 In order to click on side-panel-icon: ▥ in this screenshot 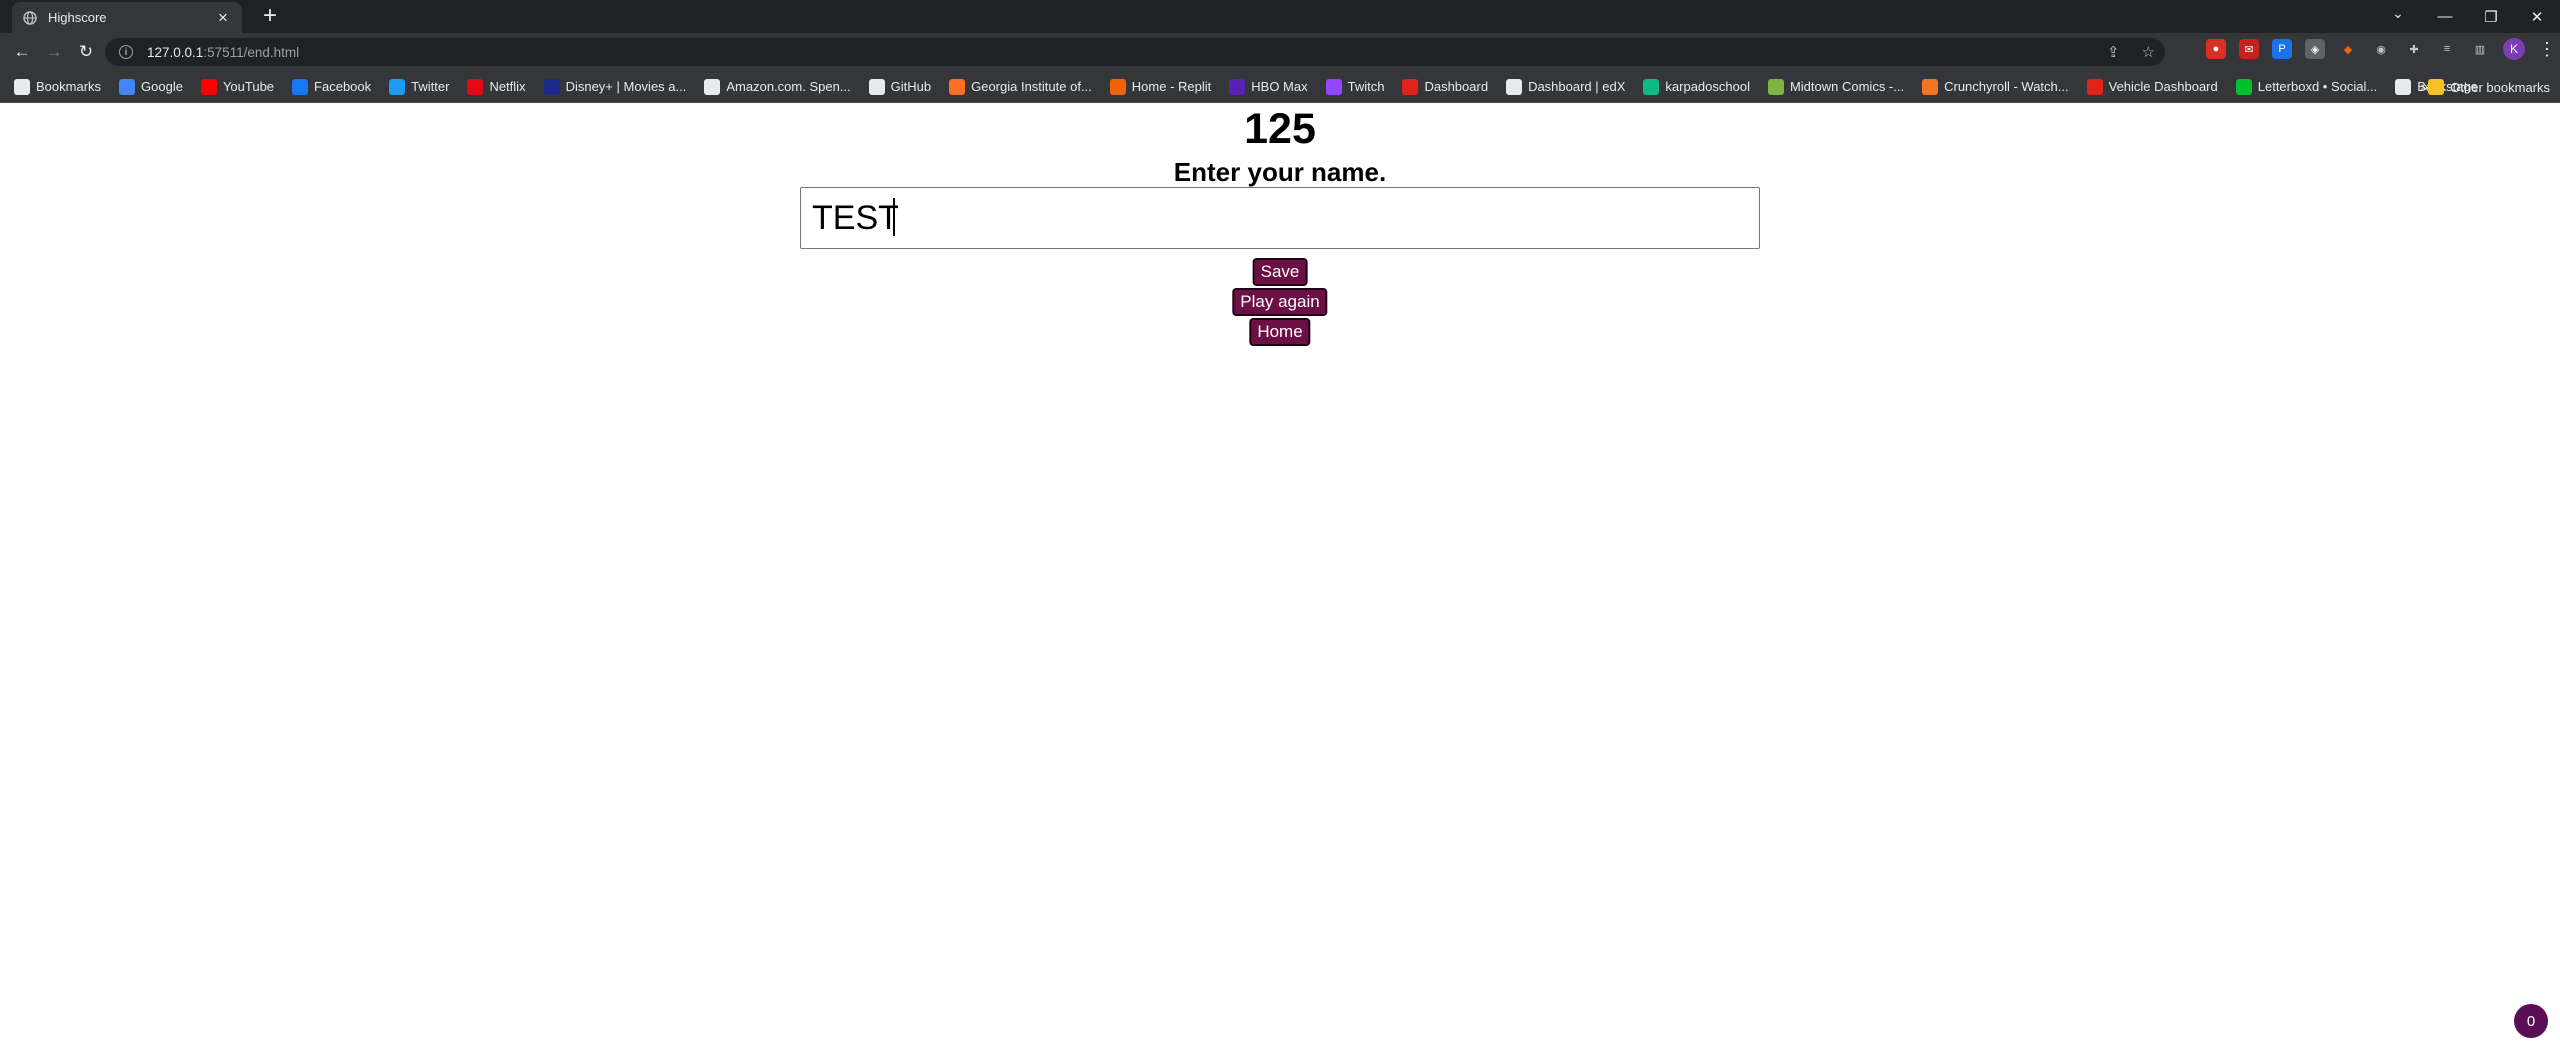, I will do `click(2480, 49)`.